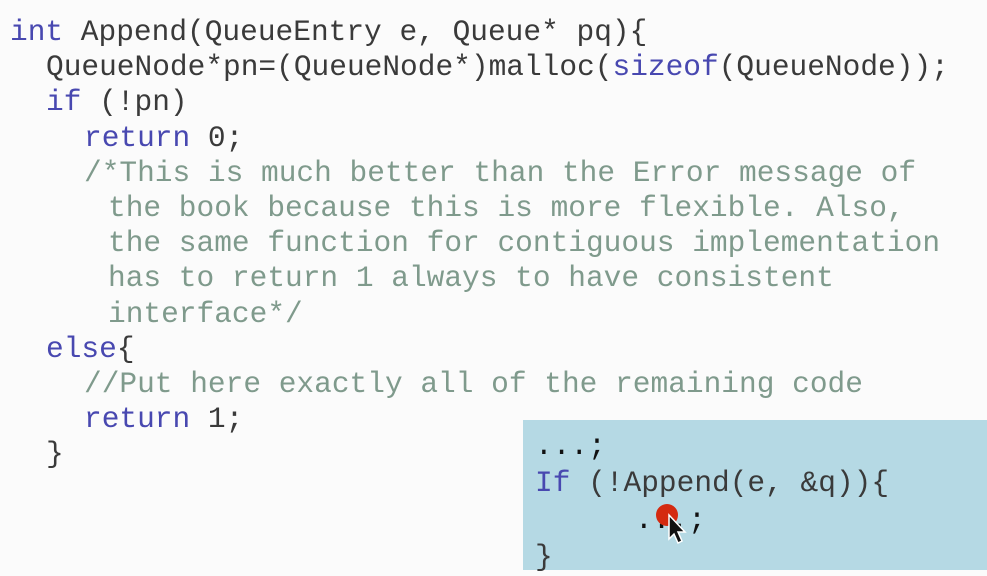 The height and width of the screenshot is (576, 987). I want to click on code-line: If (!Append(e, &q)){, so click(761, 483).